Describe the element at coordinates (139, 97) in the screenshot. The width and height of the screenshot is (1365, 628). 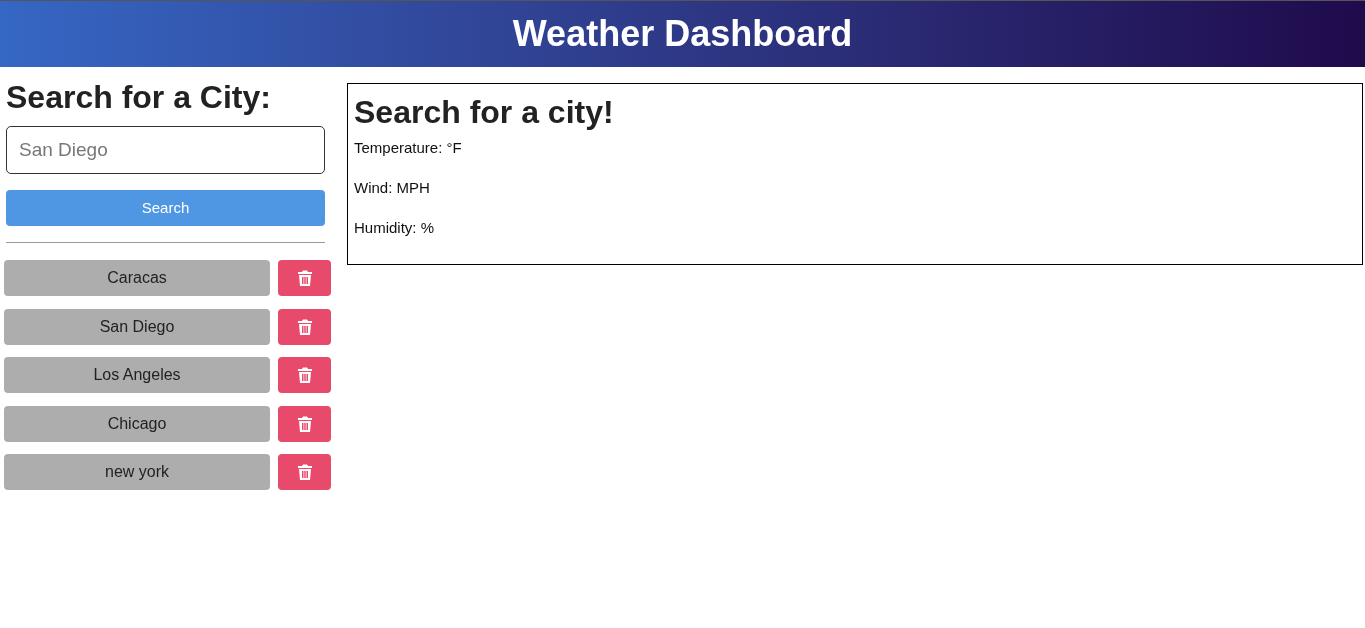
I see `search-heading: Search for a City:` at that location.